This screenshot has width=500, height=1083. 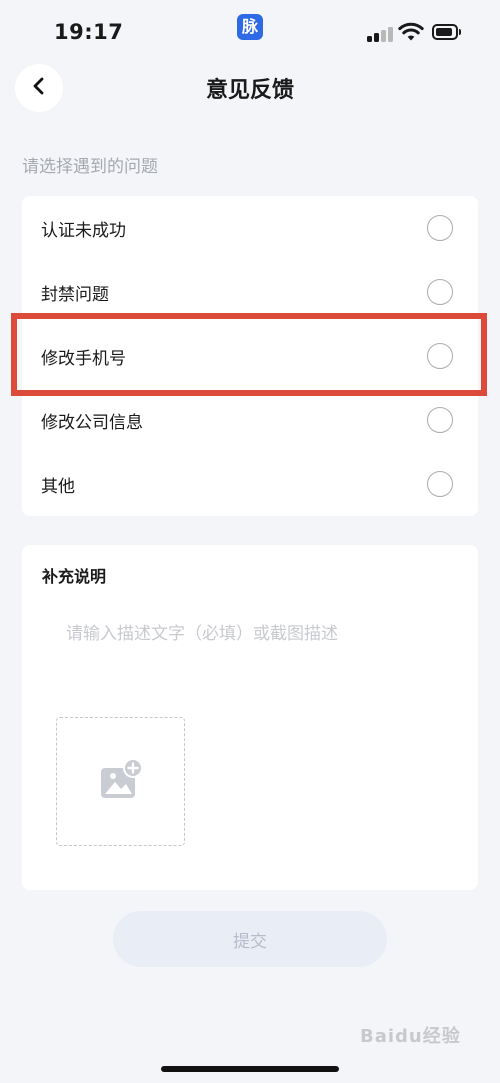 I want to click on option-label: 封禁问题, so click(x=75, y=294).